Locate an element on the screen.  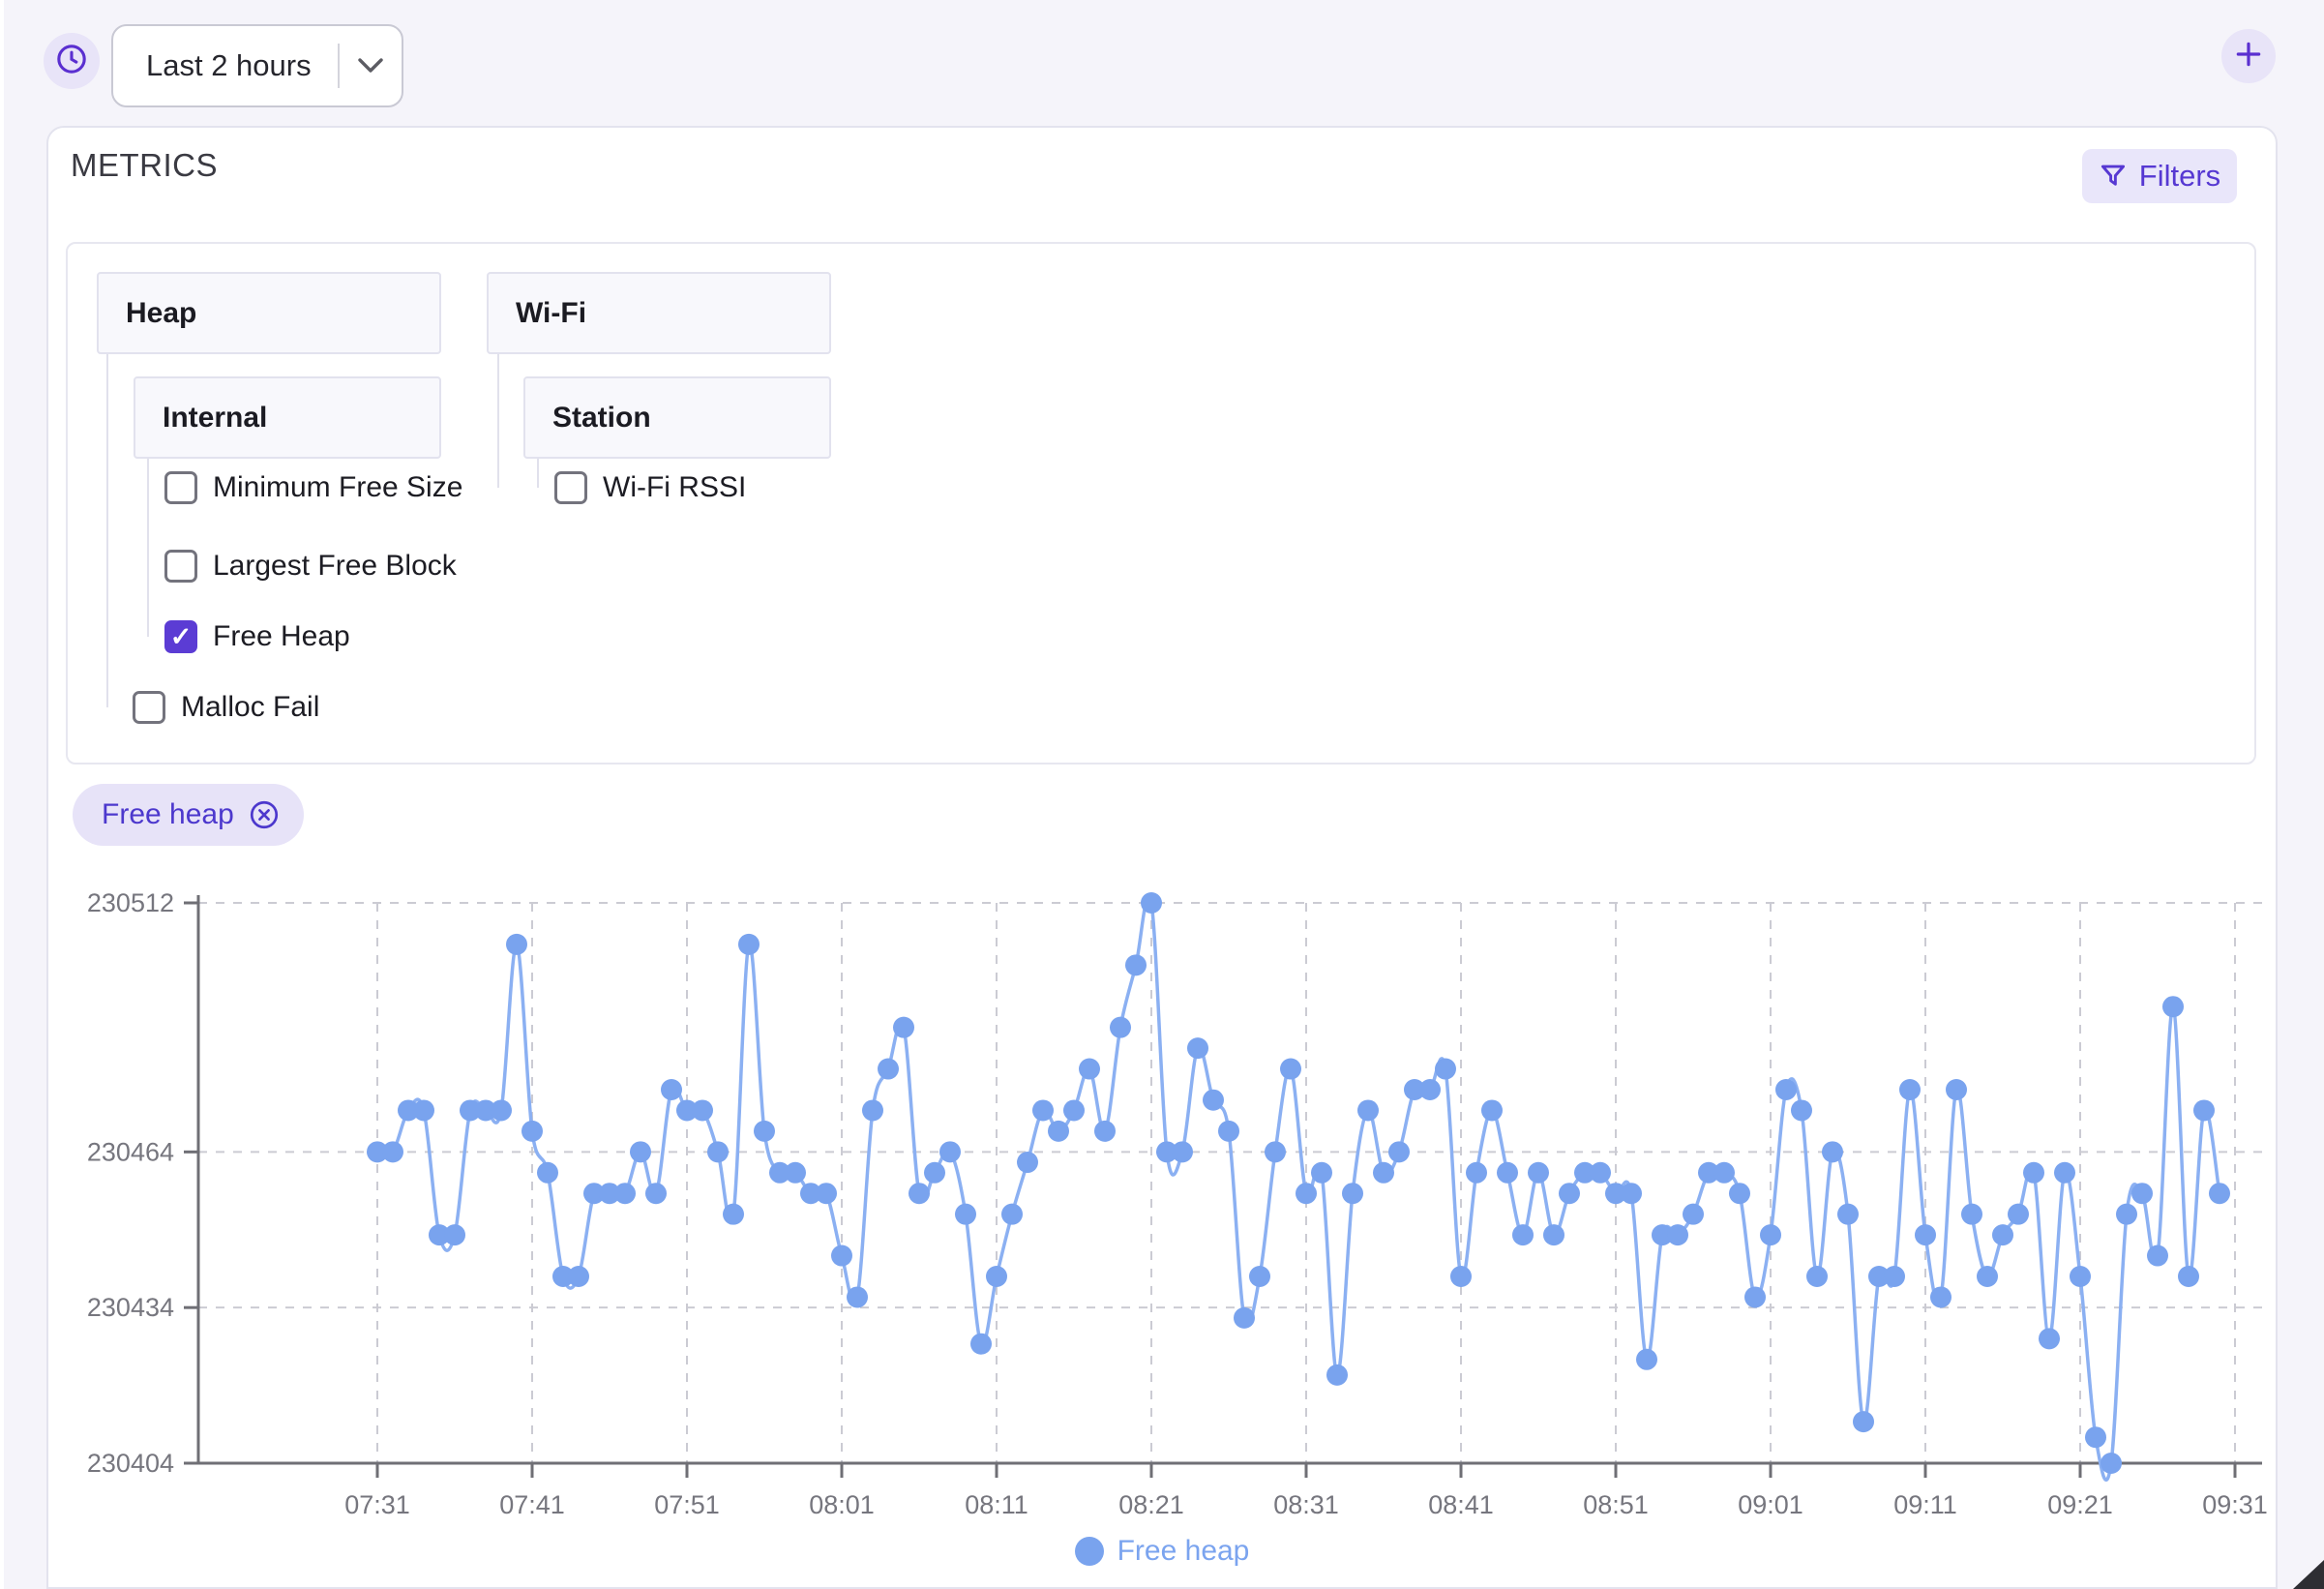
checkbox-row-wifi-rssi: Wi-Fi RSSI is located at coordinates (650, 488).